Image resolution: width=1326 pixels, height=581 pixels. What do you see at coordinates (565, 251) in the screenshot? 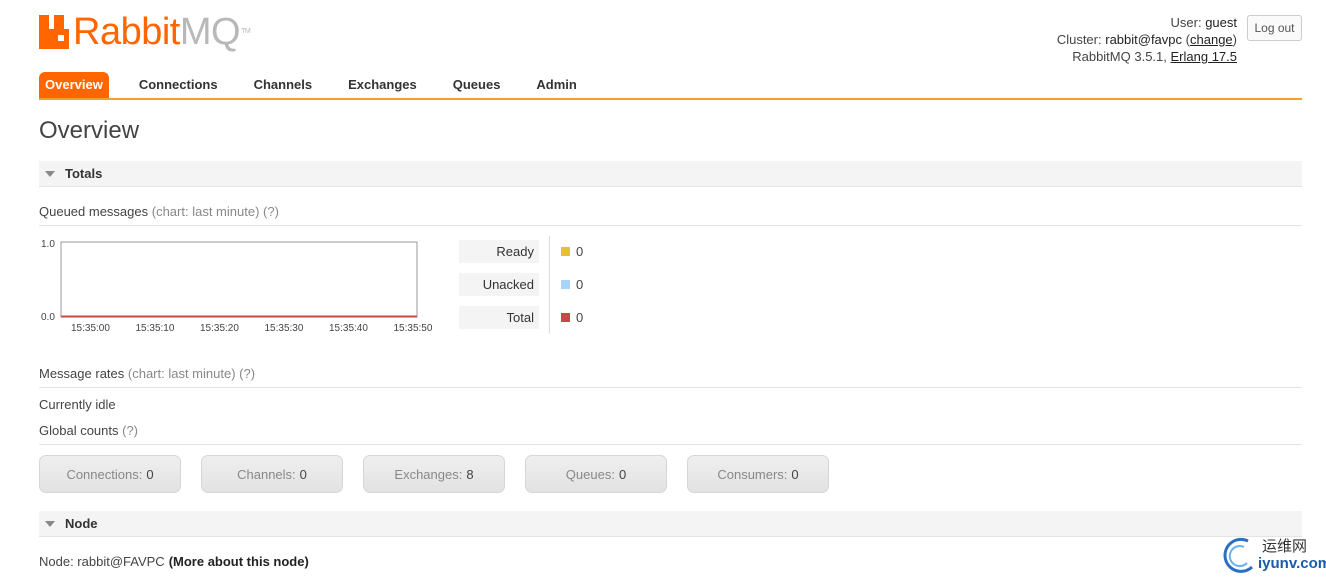
I see `legend-ready-swatch` at bounding box center [565, 251].